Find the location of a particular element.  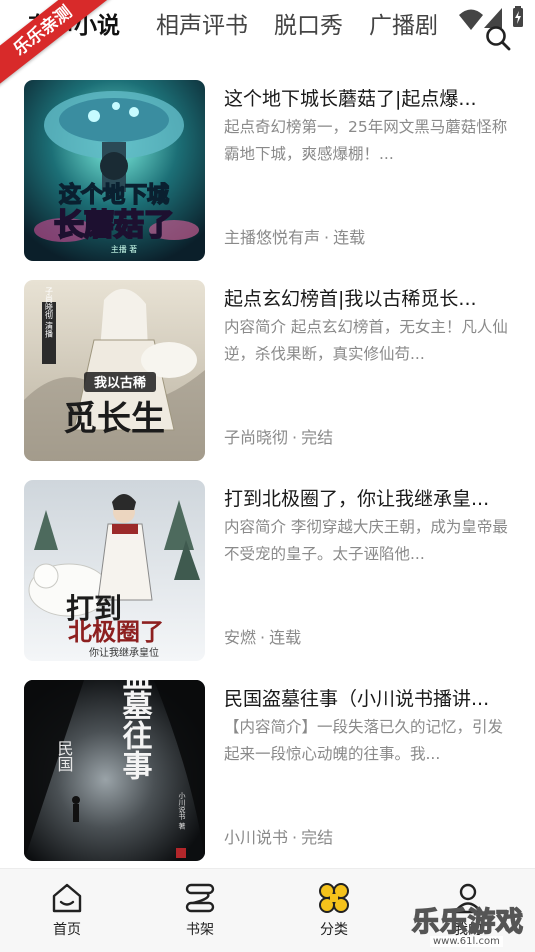

nav-category-label: 分类 is located at coordinates (334, 930).